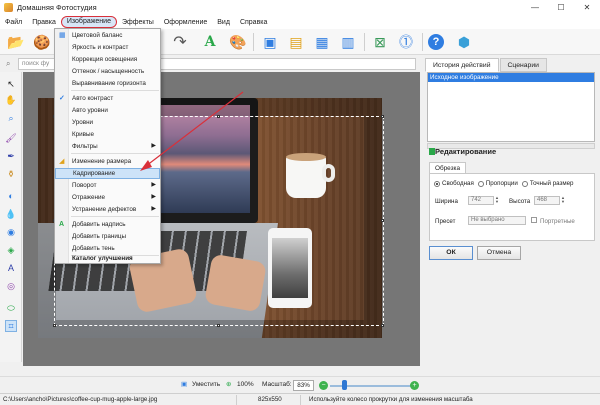  I want to click on menu-item-fix-defects: Устранение дефектов ▶, so click(107, 209).